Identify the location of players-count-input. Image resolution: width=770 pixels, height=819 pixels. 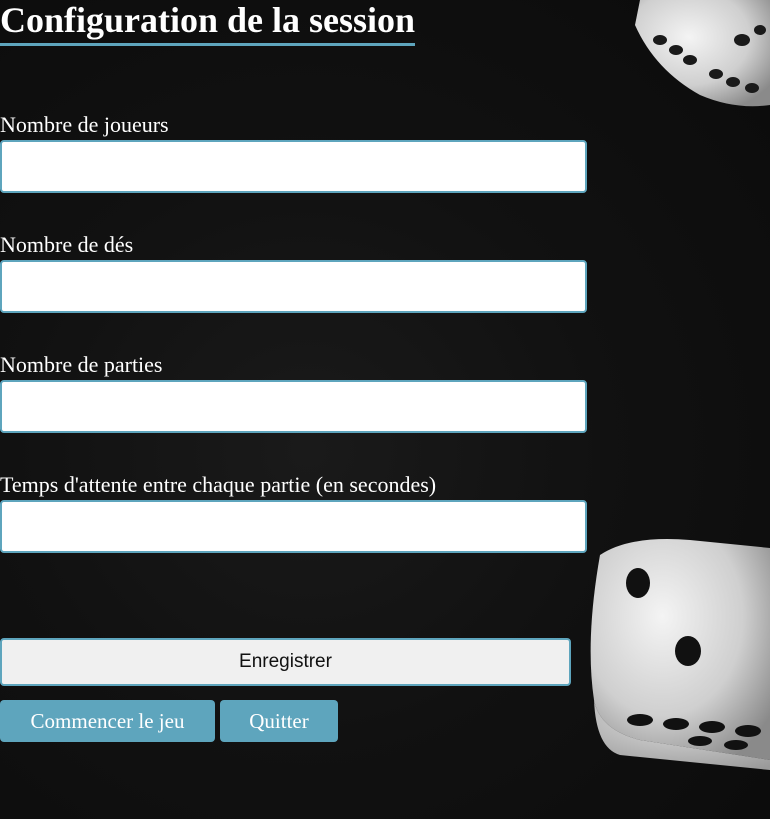
(293, 166).